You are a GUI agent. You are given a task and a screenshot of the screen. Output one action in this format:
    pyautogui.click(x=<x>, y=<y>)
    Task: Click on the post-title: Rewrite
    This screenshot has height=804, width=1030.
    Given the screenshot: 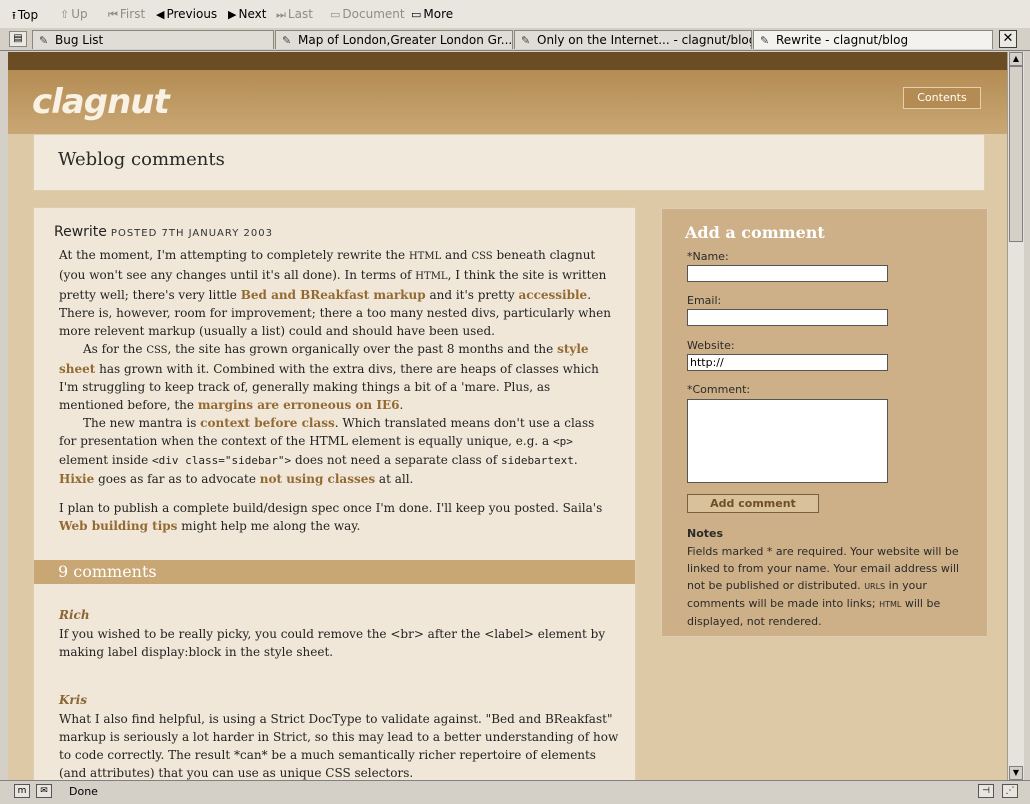 What is the action you would take?
    pyautogui.click(x=80, y=232)
    